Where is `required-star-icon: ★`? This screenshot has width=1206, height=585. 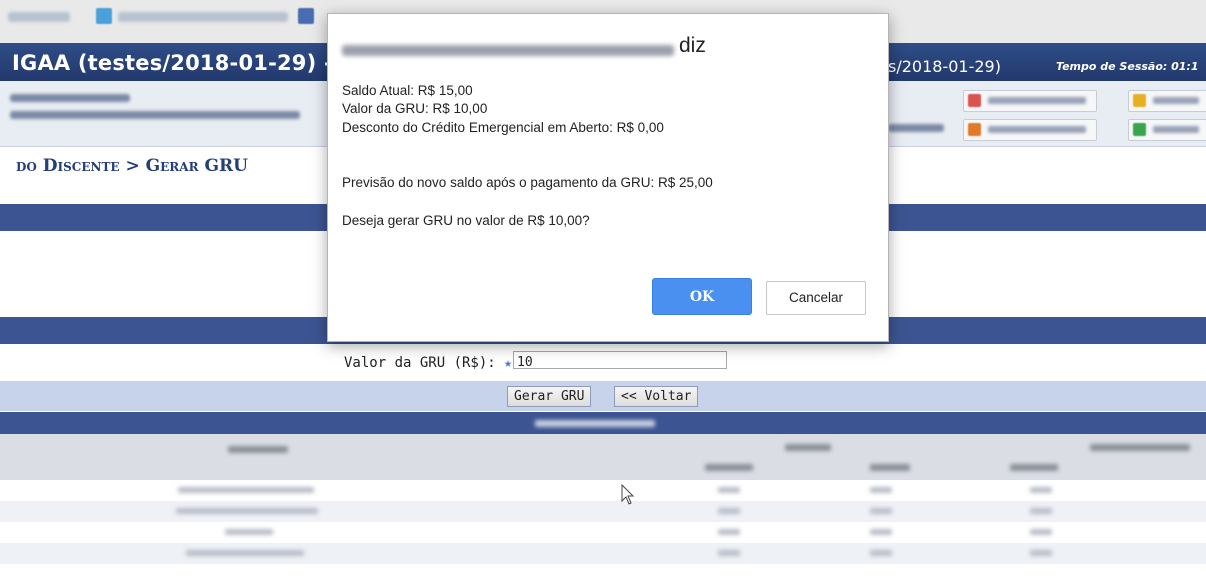 required-star-icon: ★ is located at coordinates (508, 363).